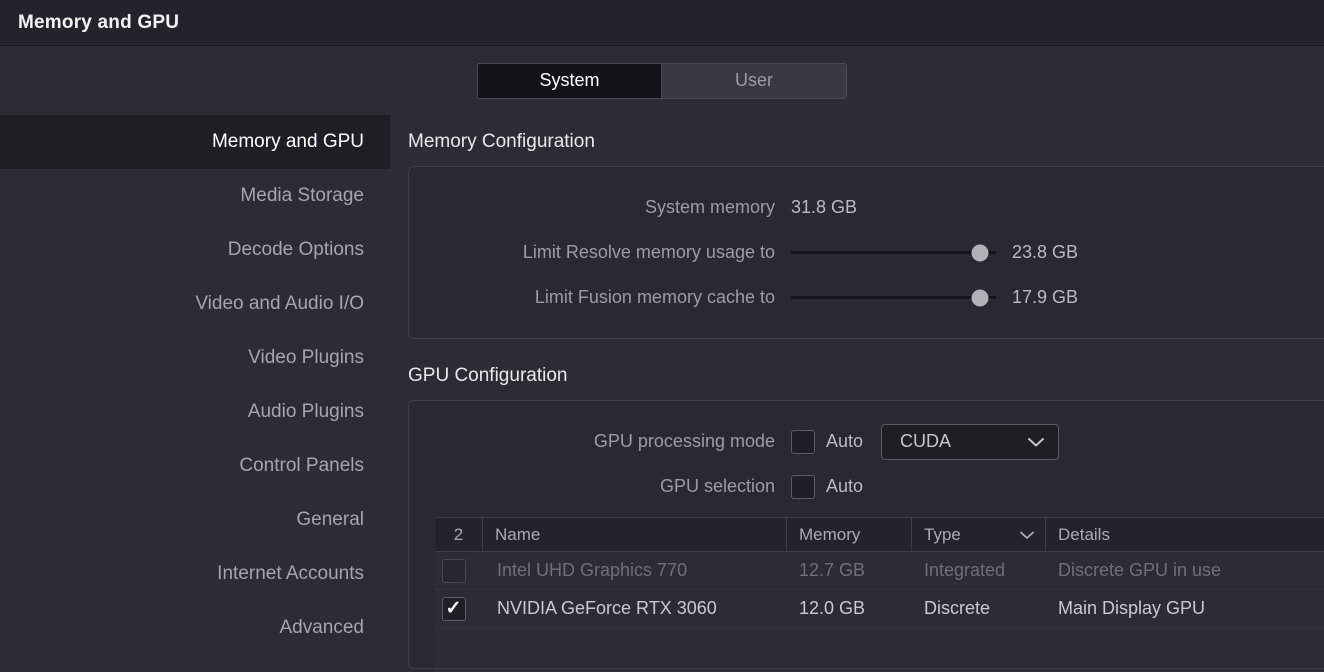 This screenshot has width=1324, height=672. What do you see at coordinates (648, 252) in the screenshot?
I see `resolve-memory-limit-label: Limit Resolve memory usage to` at bounding box center [648, 252].